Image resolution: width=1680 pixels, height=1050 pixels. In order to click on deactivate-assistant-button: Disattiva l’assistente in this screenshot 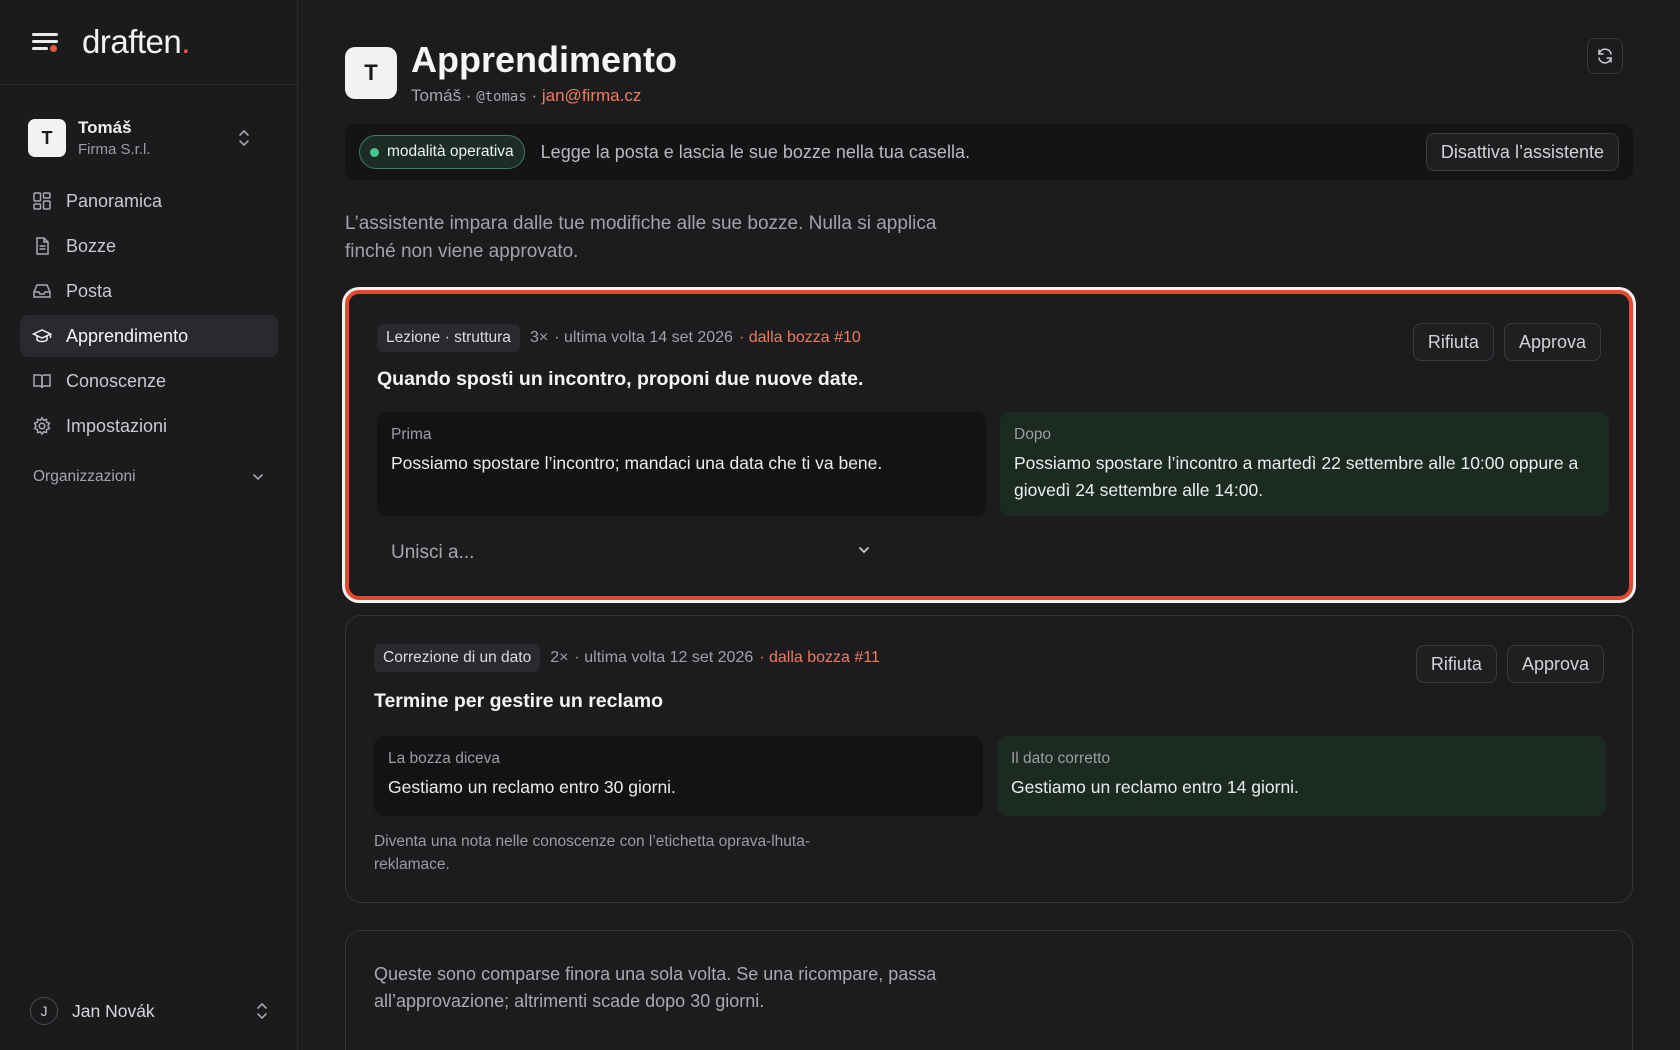, I will do `click(1522, 152)`.